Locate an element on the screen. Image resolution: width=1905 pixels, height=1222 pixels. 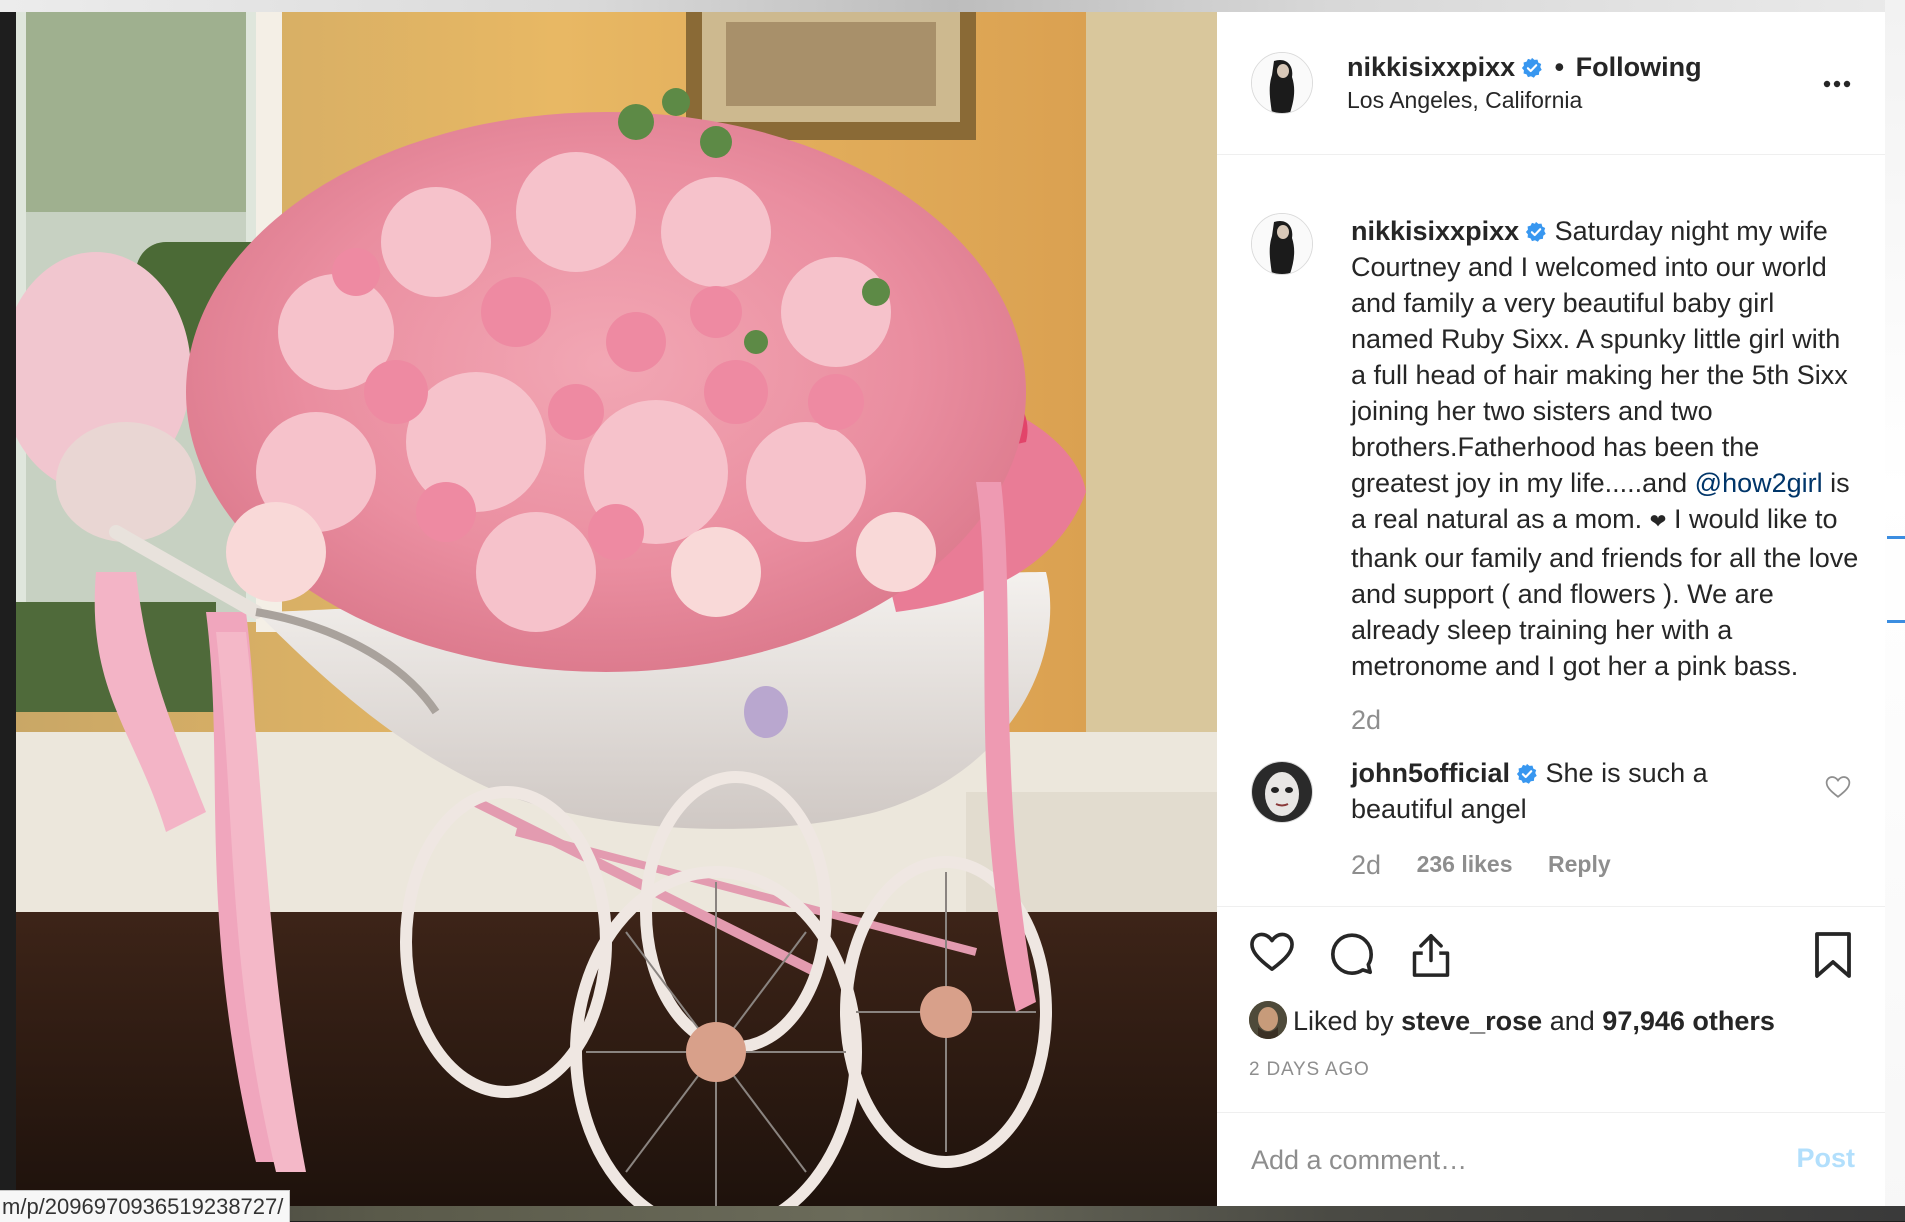
share-icon is located at coordinates (1431, 955).